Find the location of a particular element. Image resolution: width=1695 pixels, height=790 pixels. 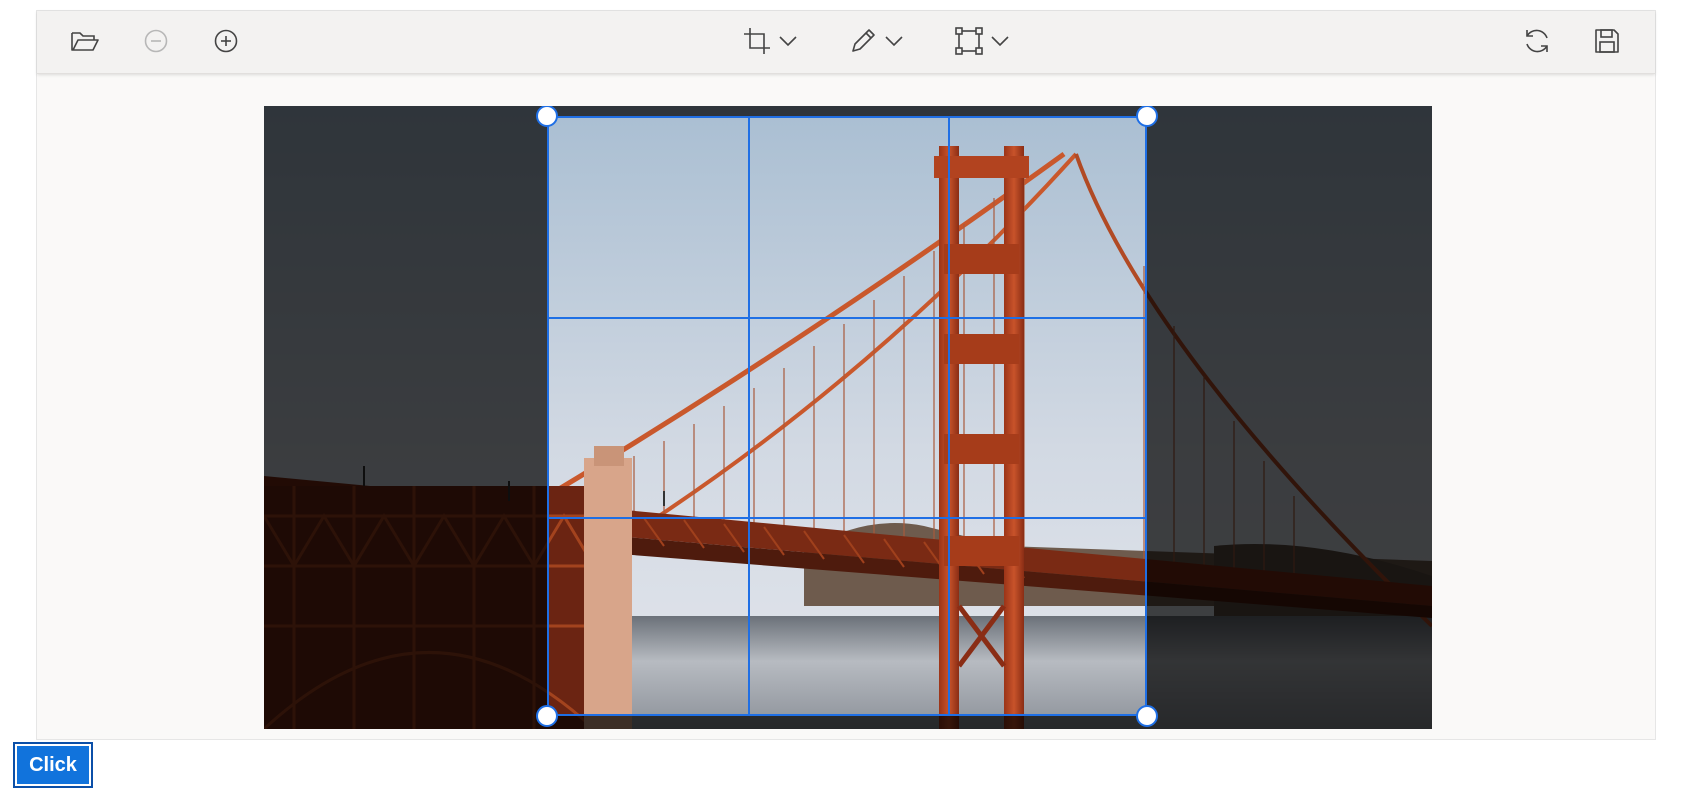

zoom-out-button is located at coordinates (156, 41).